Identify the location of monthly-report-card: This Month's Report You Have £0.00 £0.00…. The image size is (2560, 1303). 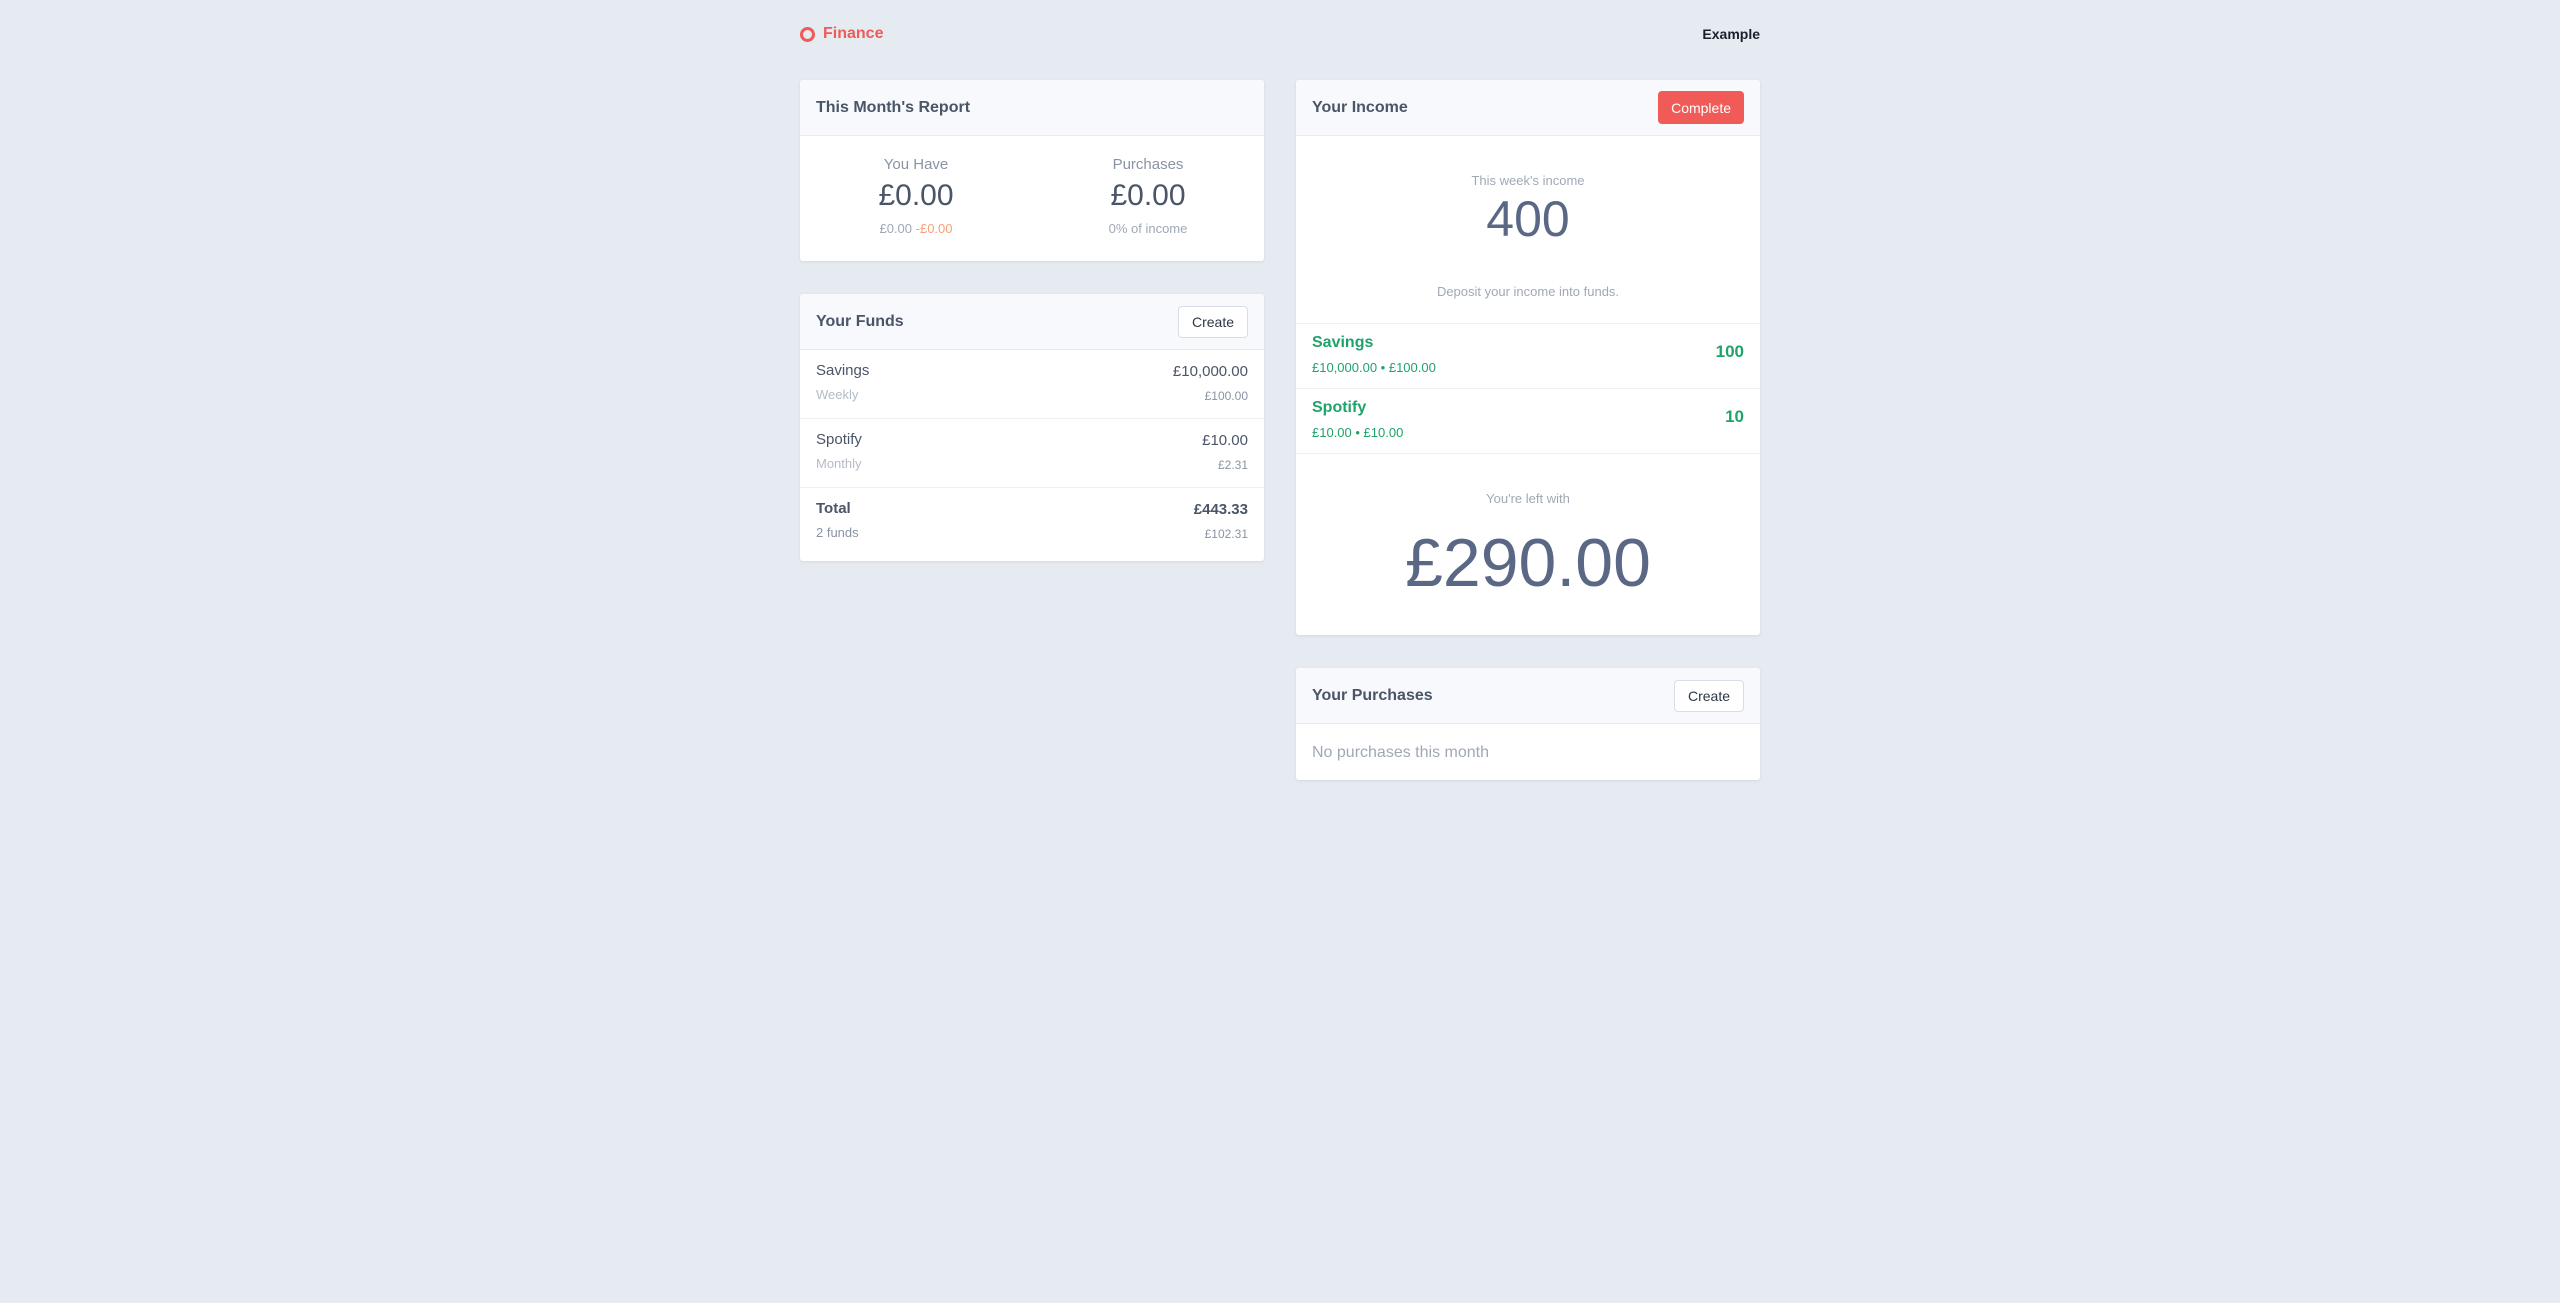
(1032, 170).